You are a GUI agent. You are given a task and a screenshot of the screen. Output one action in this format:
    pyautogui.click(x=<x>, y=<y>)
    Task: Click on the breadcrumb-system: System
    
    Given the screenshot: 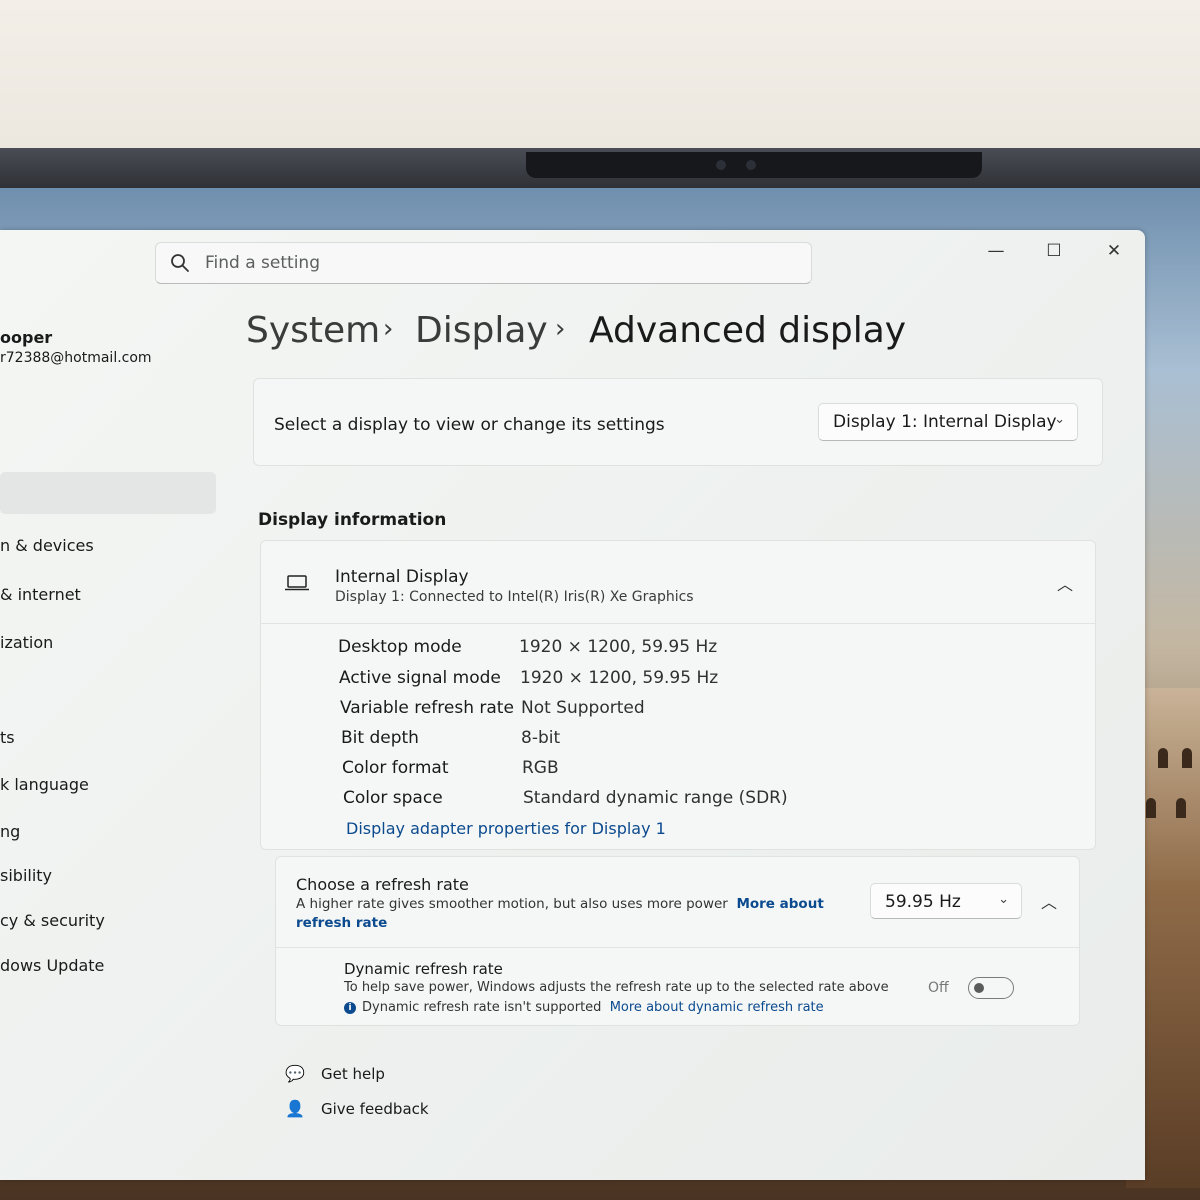 What is the action you would take?
    pyautogui.click(x=313, y=330)
    